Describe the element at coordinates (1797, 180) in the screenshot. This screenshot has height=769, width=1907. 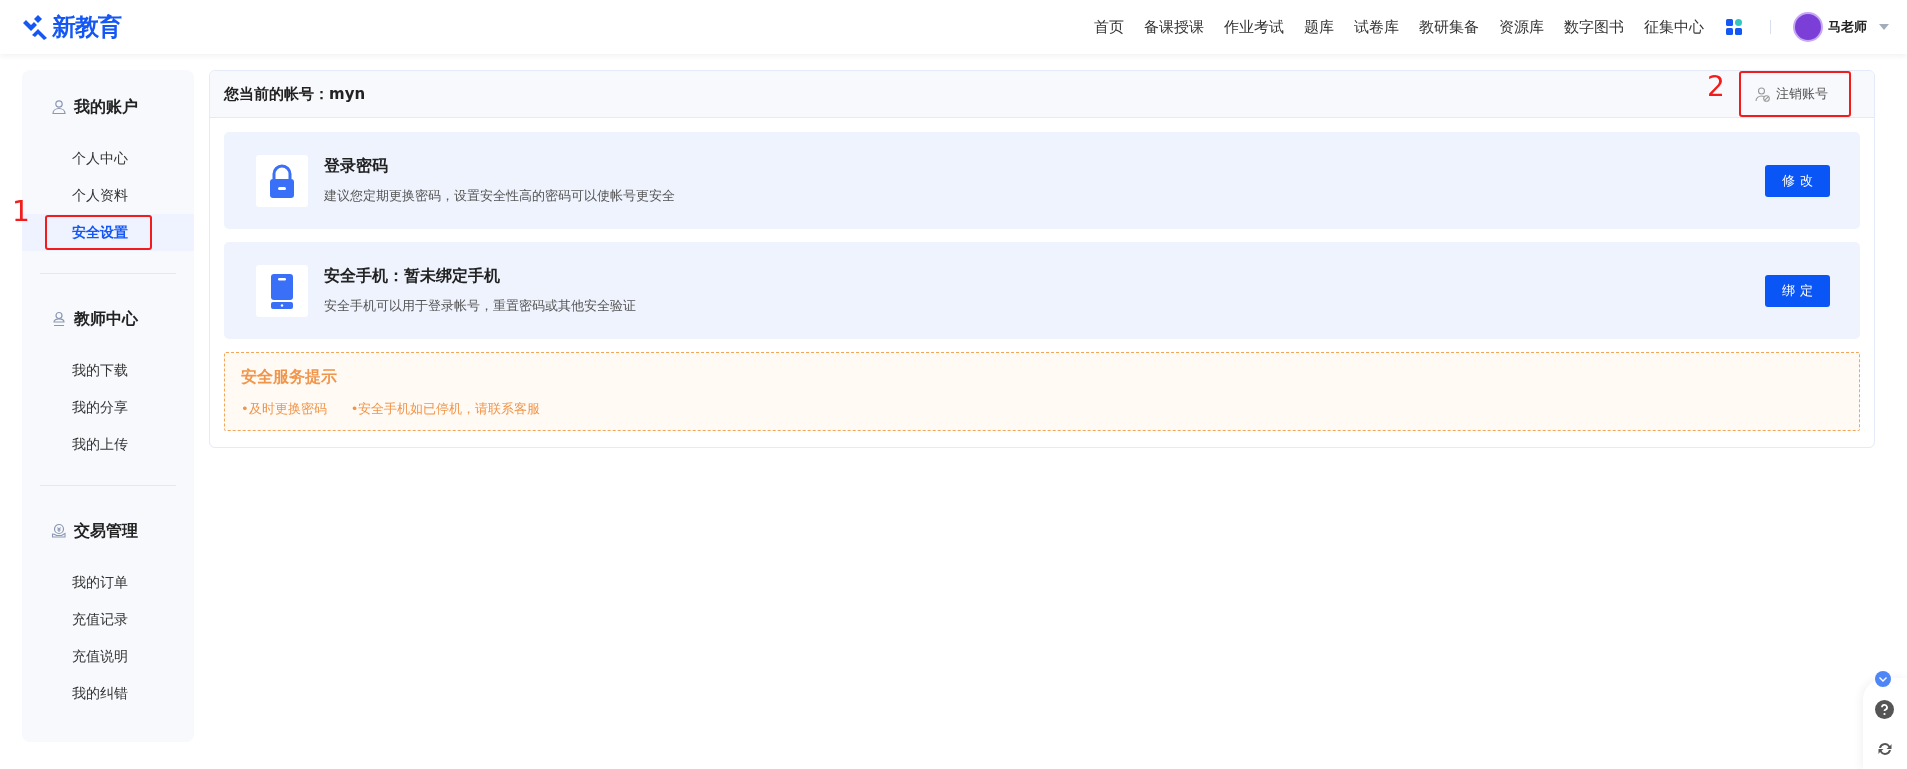
I see `action-button: 修 改` at that location.